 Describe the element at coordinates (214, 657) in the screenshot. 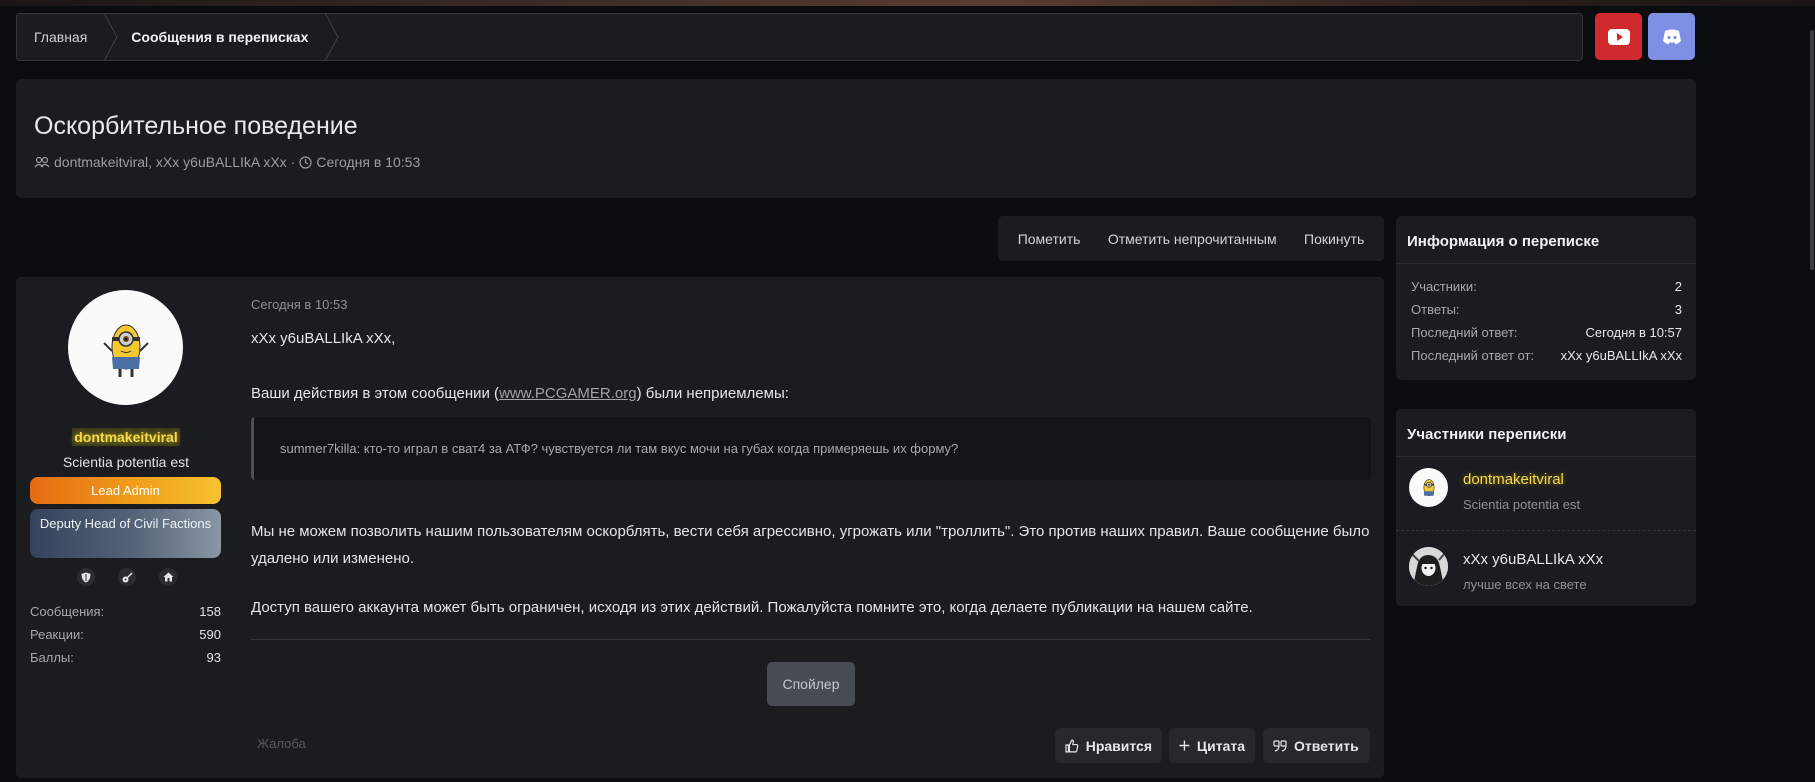

I see `stat-value: 93` at that location.